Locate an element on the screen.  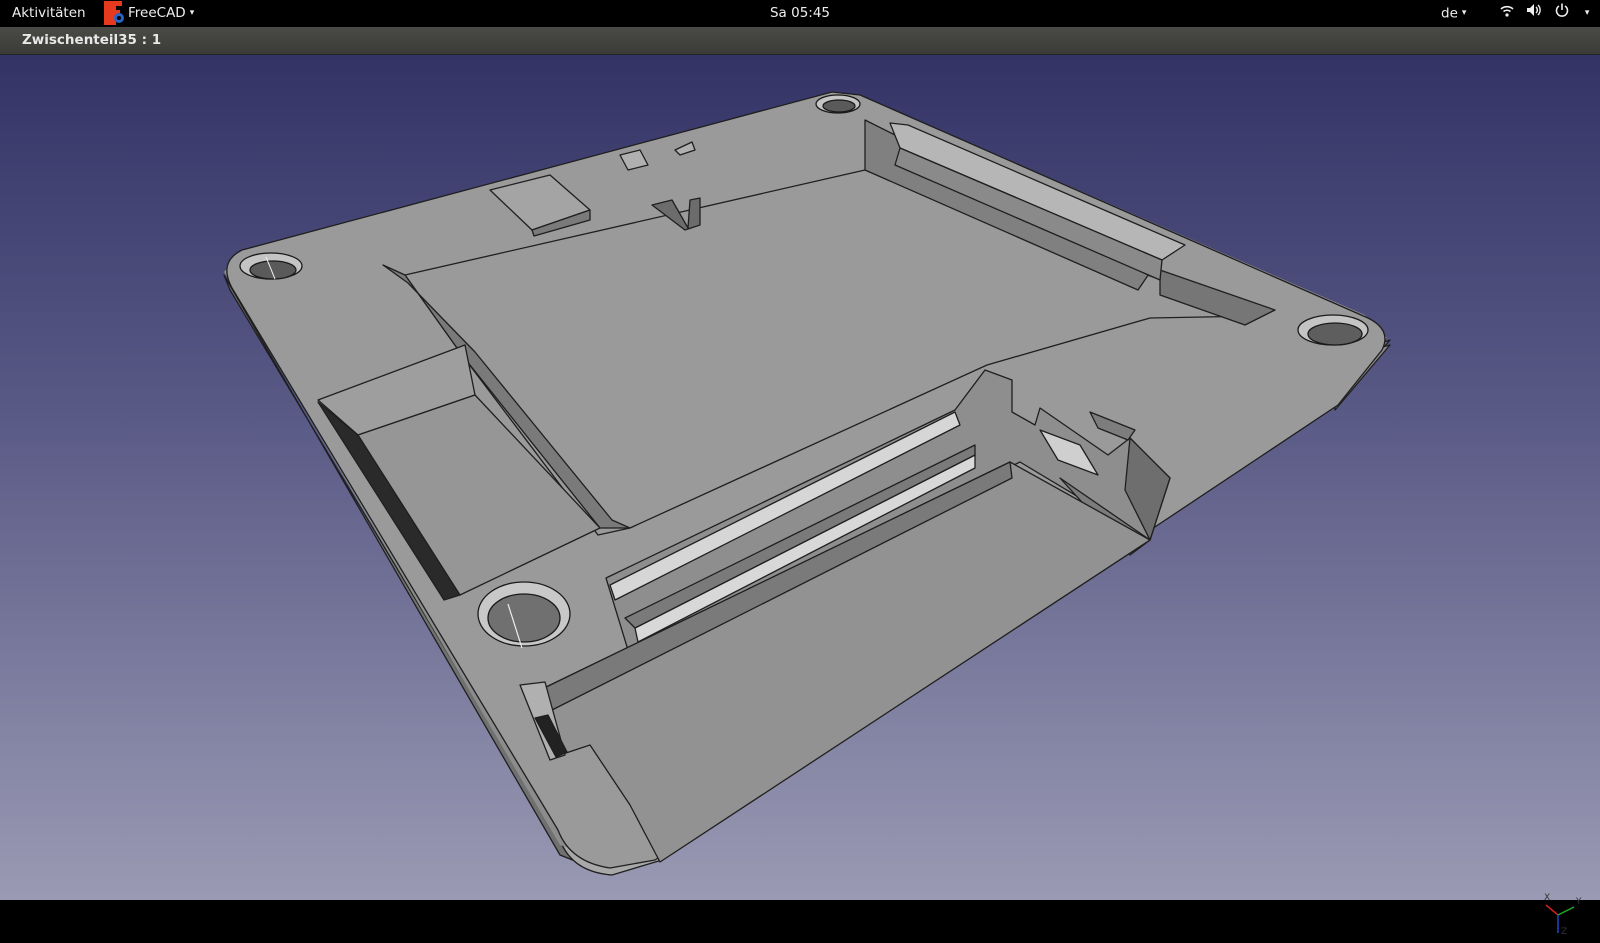
window-title: Zwischenteil35 : 1 is located at coordinates (92, 40).